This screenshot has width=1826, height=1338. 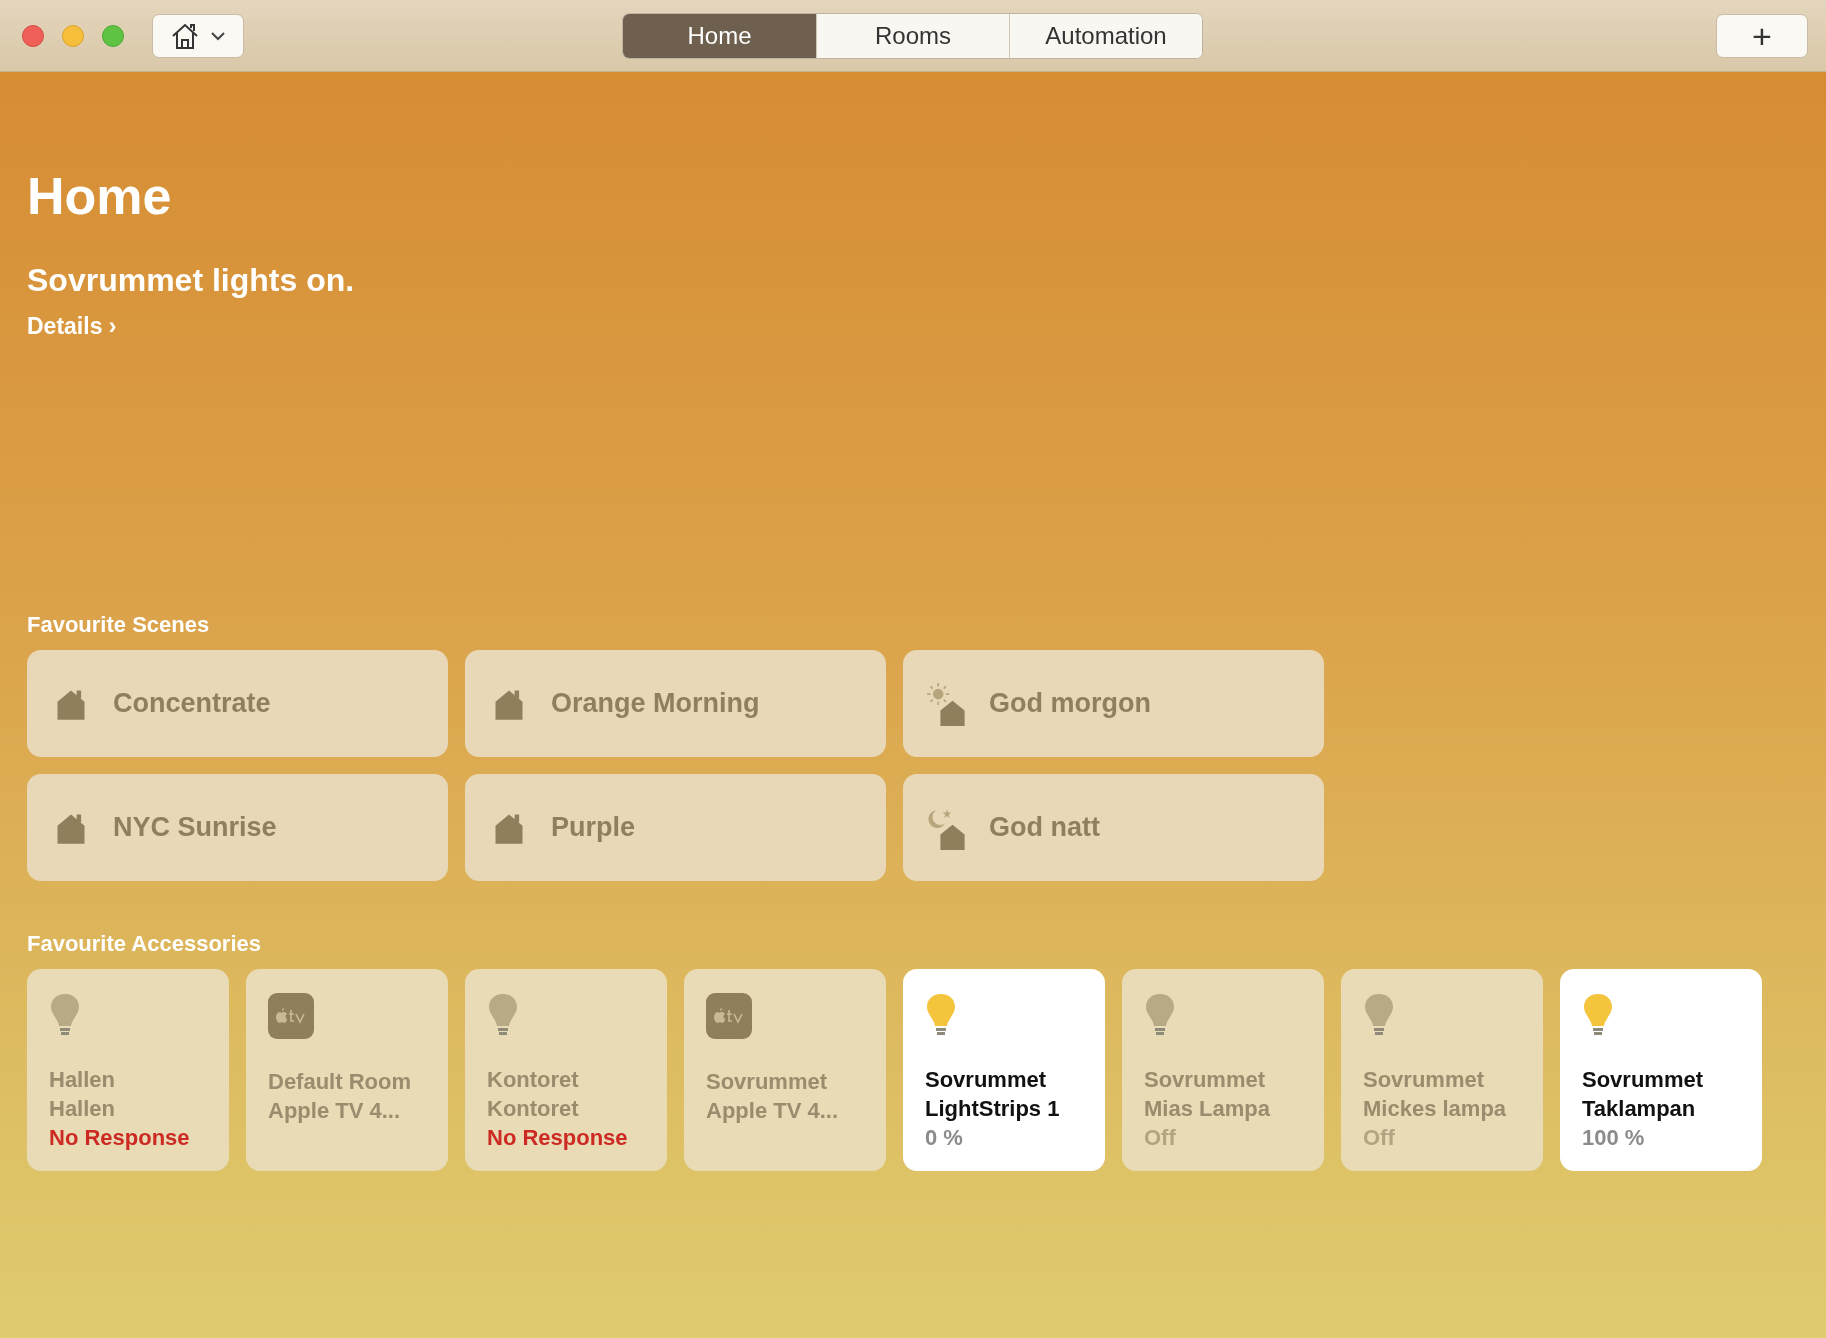 I want to click on tab: Automation, so click(x=1105, y=36).